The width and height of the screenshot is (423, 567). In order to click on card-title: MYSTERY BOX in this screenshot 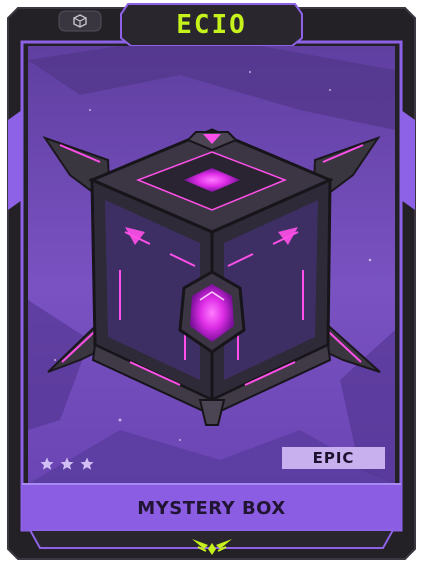, I will do `click(211, 508)`.